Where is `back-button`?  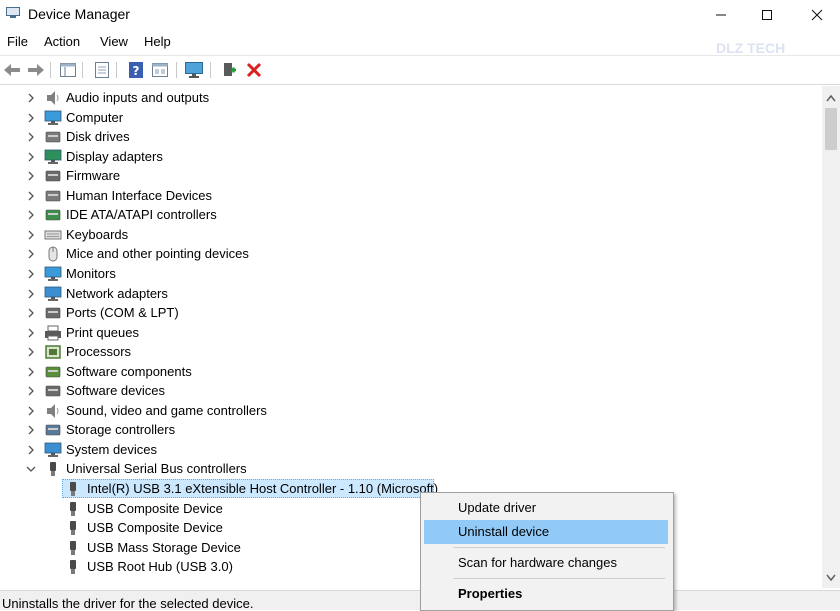
back-button is located at coordinates (12, 70).